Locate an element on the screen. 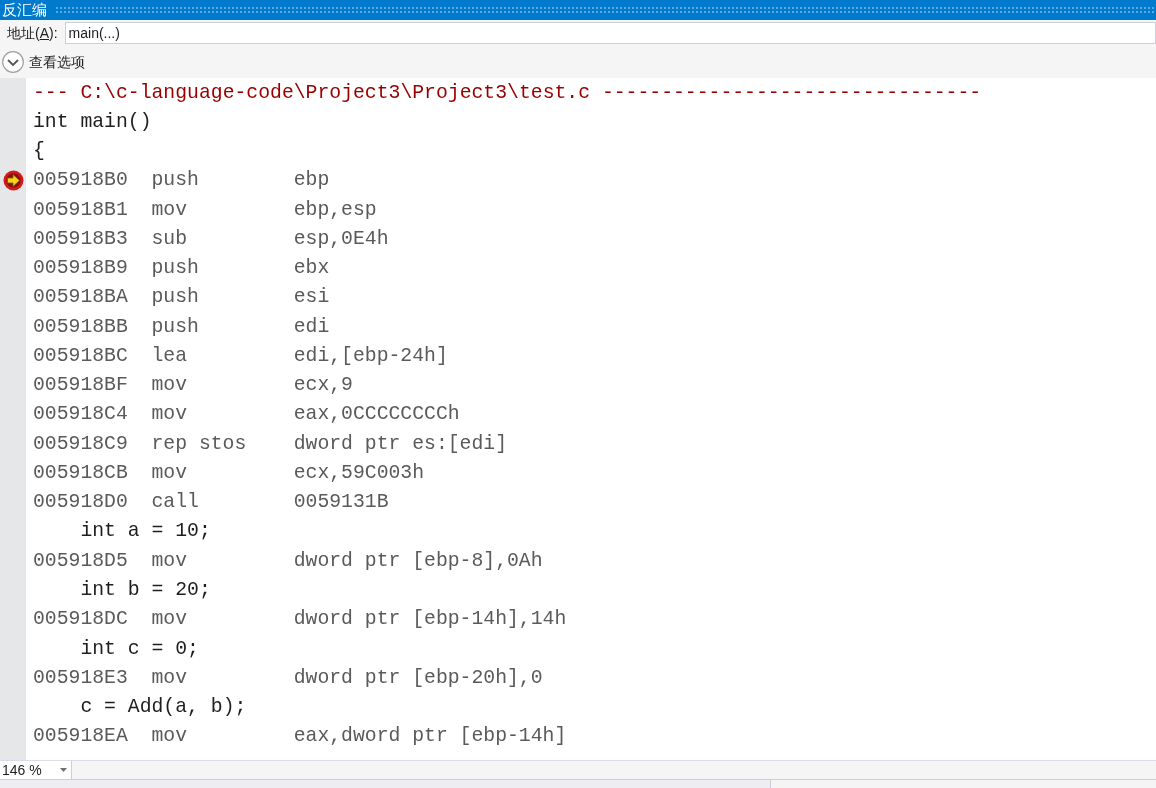 Image resolution: width=1156 pixels, height=788 pixels. instruction-operands: ebp,esp is located at coordinates (335, 210).